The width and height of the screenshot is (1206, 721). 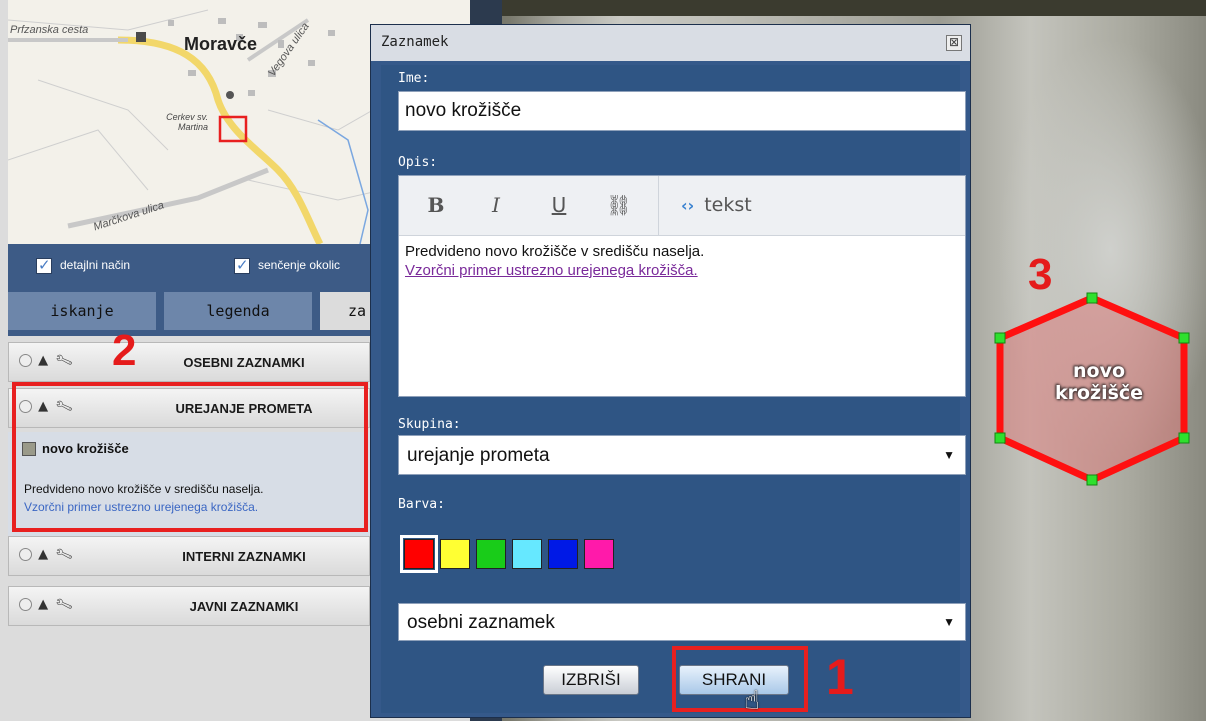 I want to click on color-swatch-red, so click(x=419, y=554).